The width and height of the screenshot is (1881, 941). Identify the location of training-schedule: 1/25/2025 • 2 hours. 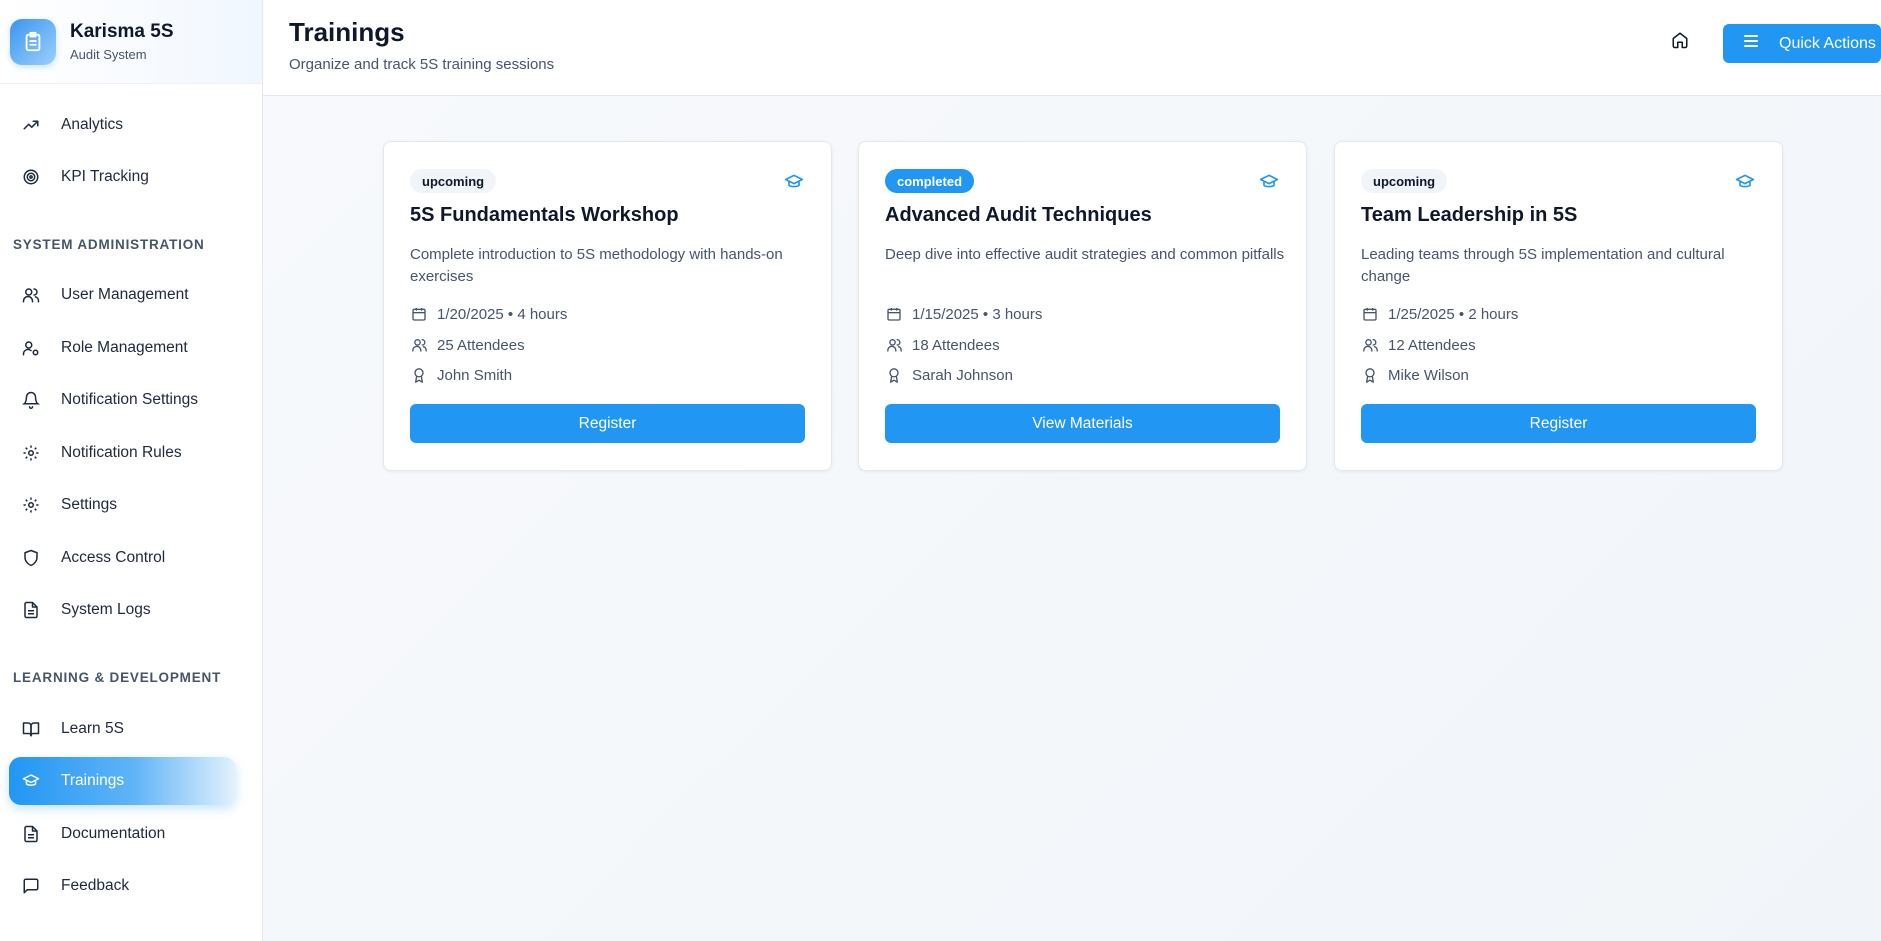
(1439, 314).